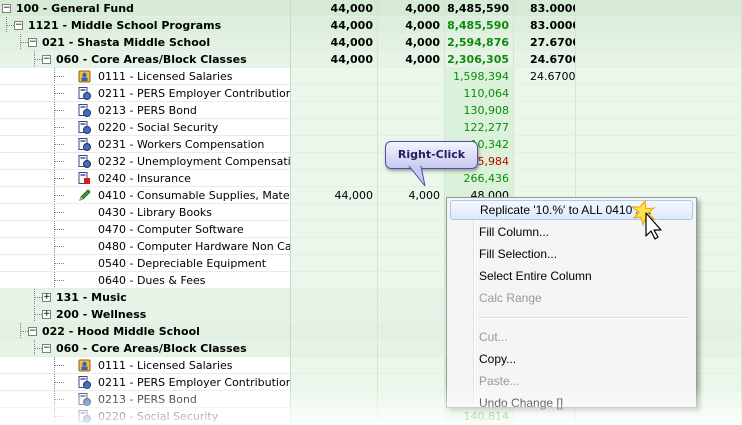 The image size is (742, 425). I want to click on total-cell: 1,598,394, so click(479, 76).